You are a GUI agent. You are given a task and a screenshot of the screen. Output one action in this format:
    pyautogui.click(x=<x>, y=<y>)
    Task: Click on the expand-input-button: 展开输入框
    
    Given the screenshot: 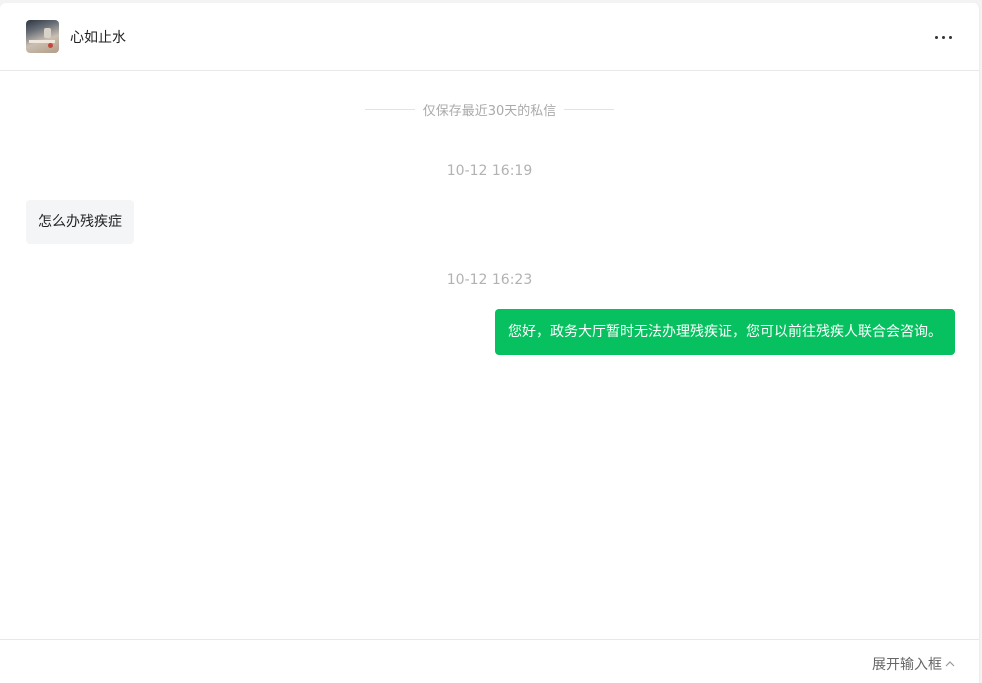 What is the action you would take?
    pyautogui.click(x=913, y=664)
    